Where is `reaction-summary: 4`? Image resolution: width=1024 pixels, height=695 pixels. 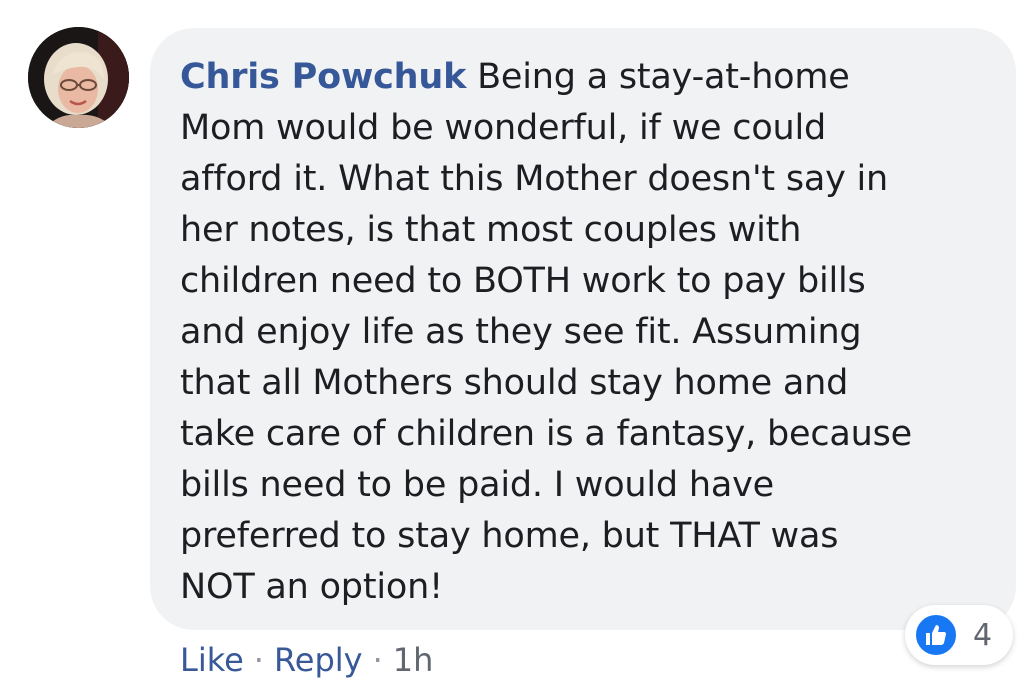
reaction-summary: 4 is located at coordinates (959, 635).